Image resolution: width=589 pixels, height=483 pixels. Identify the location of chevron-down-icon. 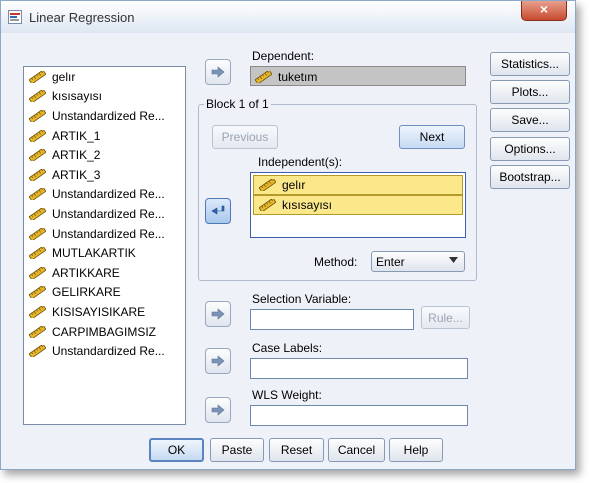
(453, 260).